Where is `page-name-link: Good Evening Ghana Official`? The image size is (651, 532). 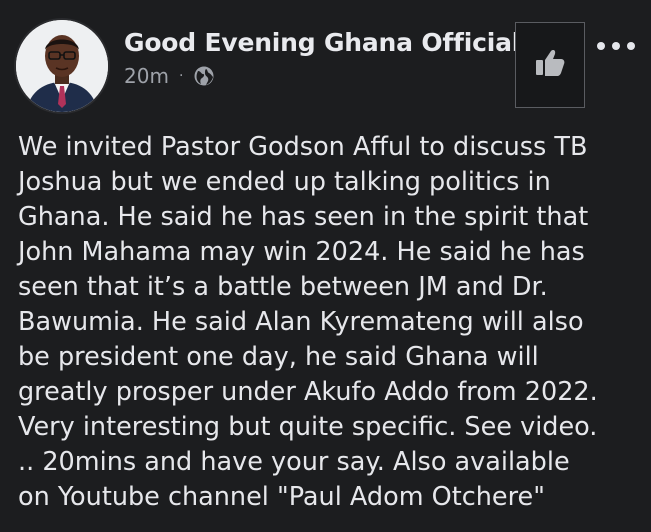 page-name-link: Good Evening Ghana Official is located at coordinates (322, 42).